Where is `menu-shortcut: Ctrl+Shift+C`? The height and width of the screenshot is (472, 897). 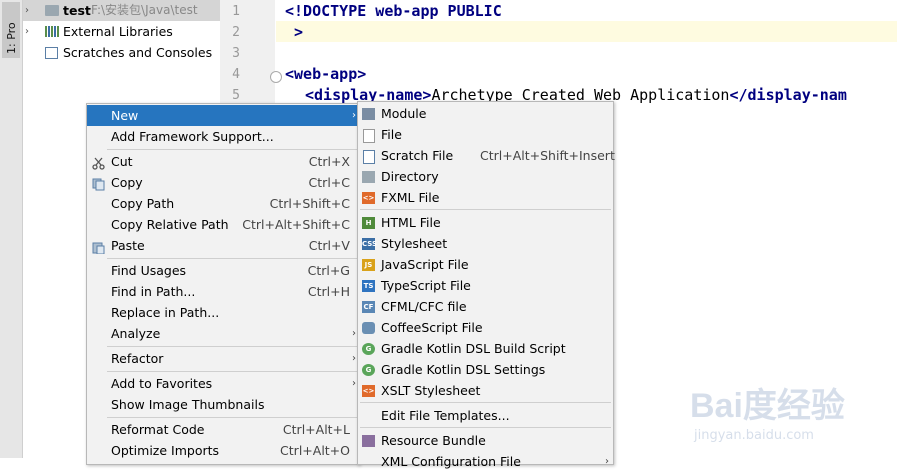
menu-shortcut: Ctrl+Shift+C is located at coordinates (309, 203).